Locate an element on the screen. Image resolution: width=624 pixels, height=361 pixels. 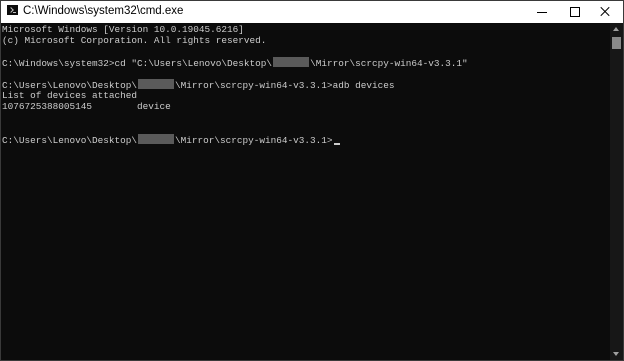
command-text: adb devices is located at coordinates (363, 85).